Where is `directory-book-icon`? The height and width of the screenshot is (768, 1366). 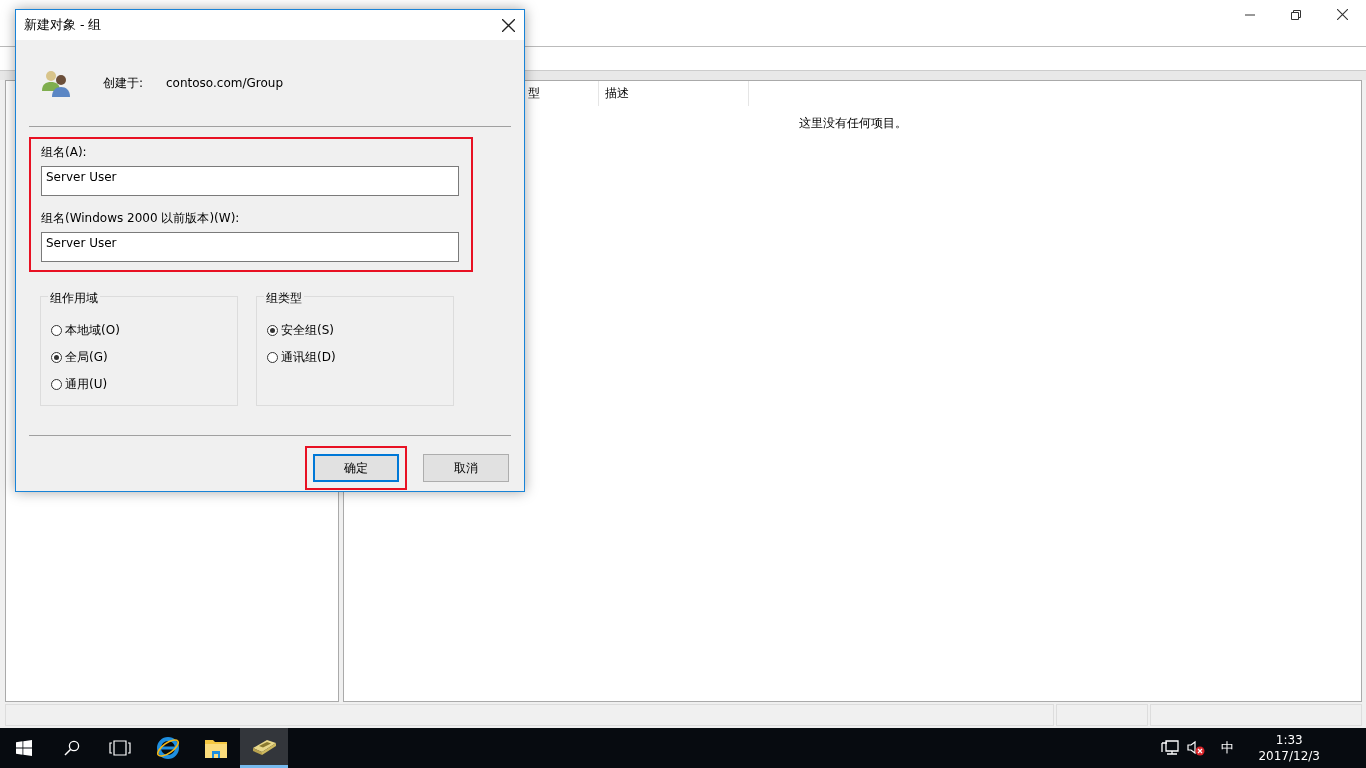
directory-book-icon is located at coordinates (264, 746).